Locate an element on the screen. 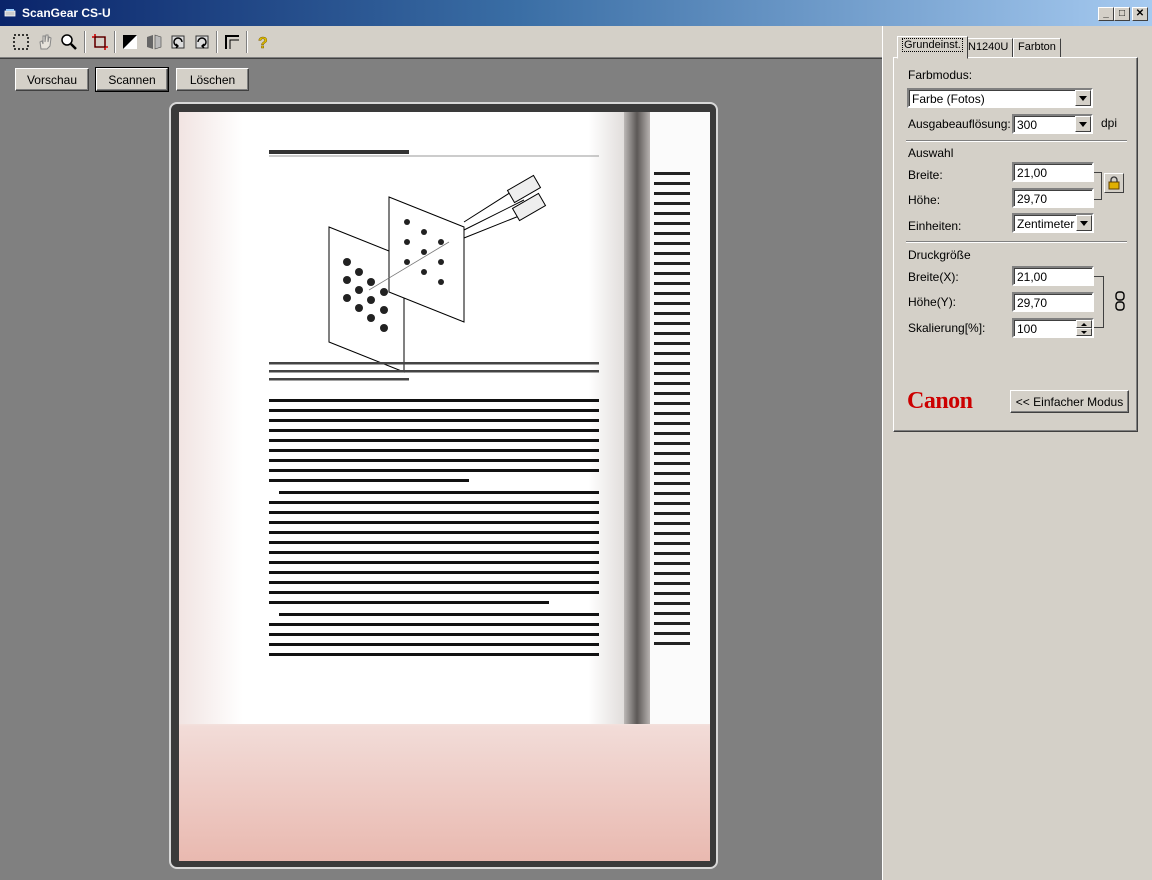 The width and height of the screenshot is (1152, 880). scaling-spinner is located at coordinates (1084, 328).